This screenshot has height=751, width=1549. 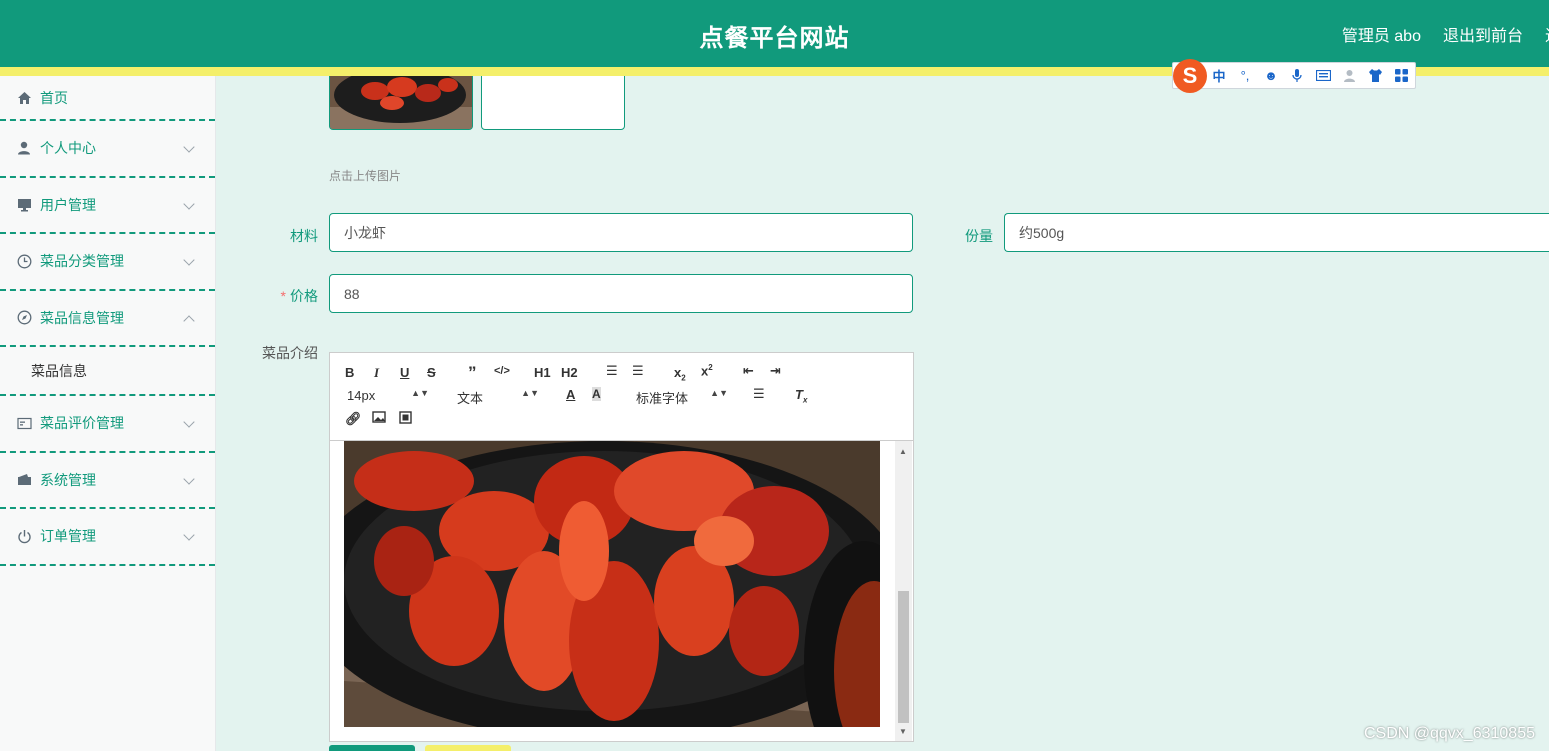 I want to click on font-family-select: 标准字体 ▲▼, so click(x=682, y=397).